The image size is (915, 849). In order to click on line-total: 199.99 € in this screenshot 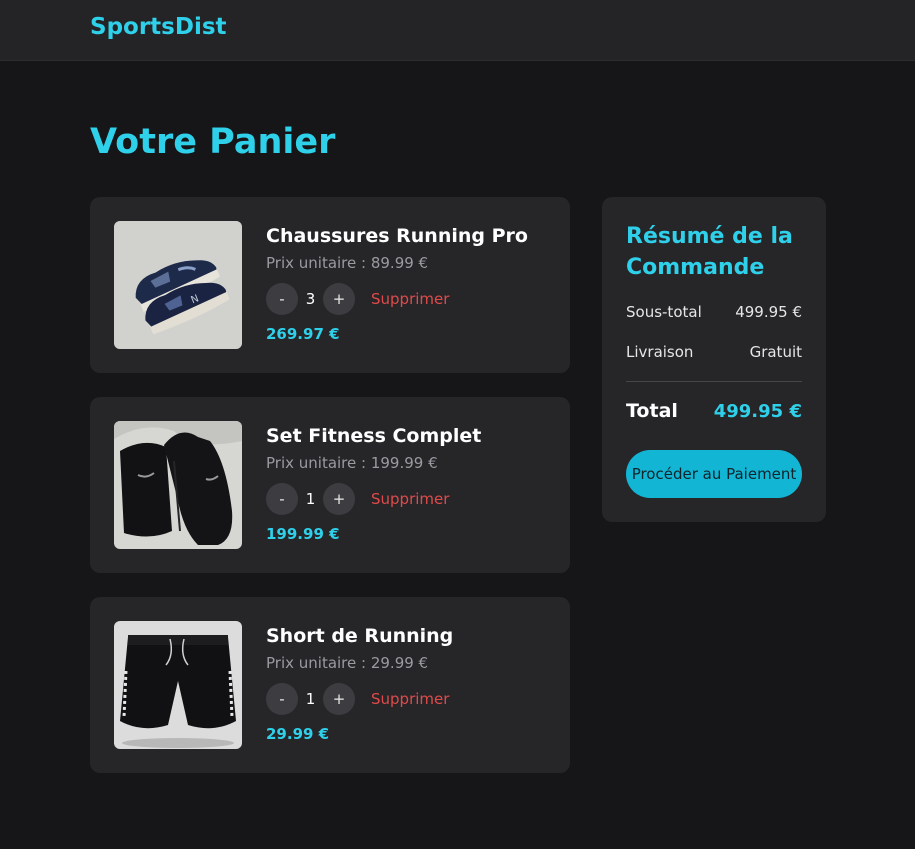, I will do `click(303, 534)`.